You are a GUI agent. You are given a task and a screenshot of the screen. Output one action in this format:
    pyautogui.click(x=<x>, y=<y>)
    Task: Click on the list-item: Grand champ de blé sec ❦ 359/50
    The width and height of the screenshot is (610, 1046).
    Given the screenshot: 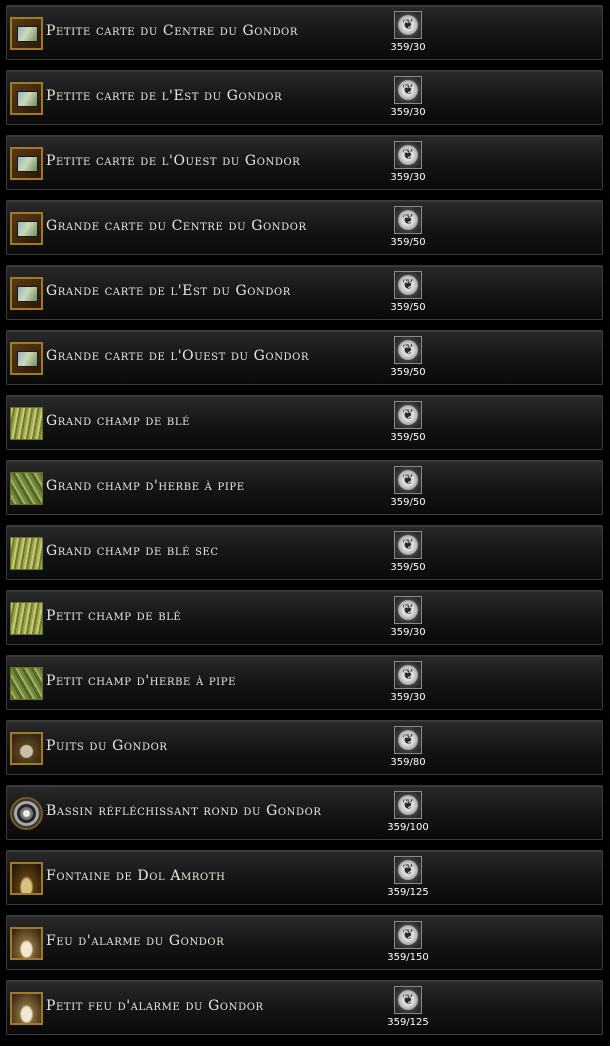 What is the action you would take?
    pyautogui.click(x=304, y=552)
    